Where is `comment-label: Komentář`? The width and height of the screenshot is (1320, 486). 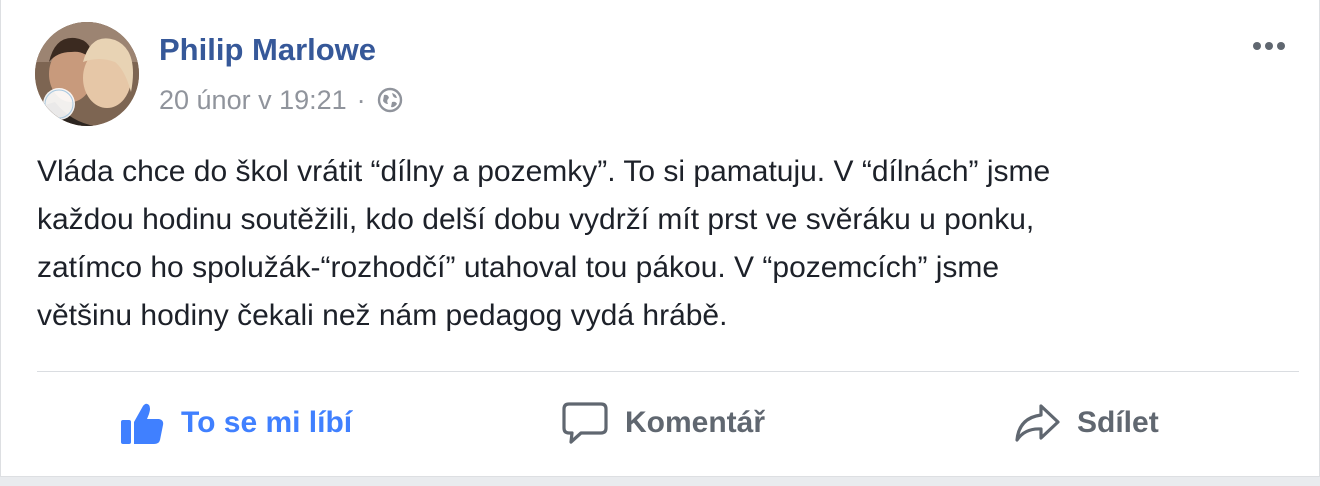 comment-label: Komentář is located at coordinates (695, 422).